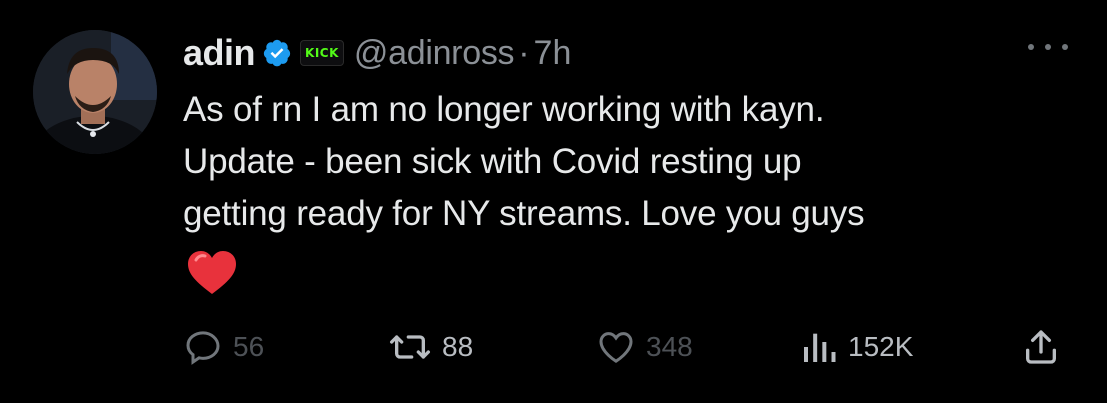 This screenshot has width=1107, height=403. What do you see at coordinates (492, 161) in the screenshot?
I see `tweet-text-line: Update - been sick with Covid resting up` at bounding box center [492, 161].